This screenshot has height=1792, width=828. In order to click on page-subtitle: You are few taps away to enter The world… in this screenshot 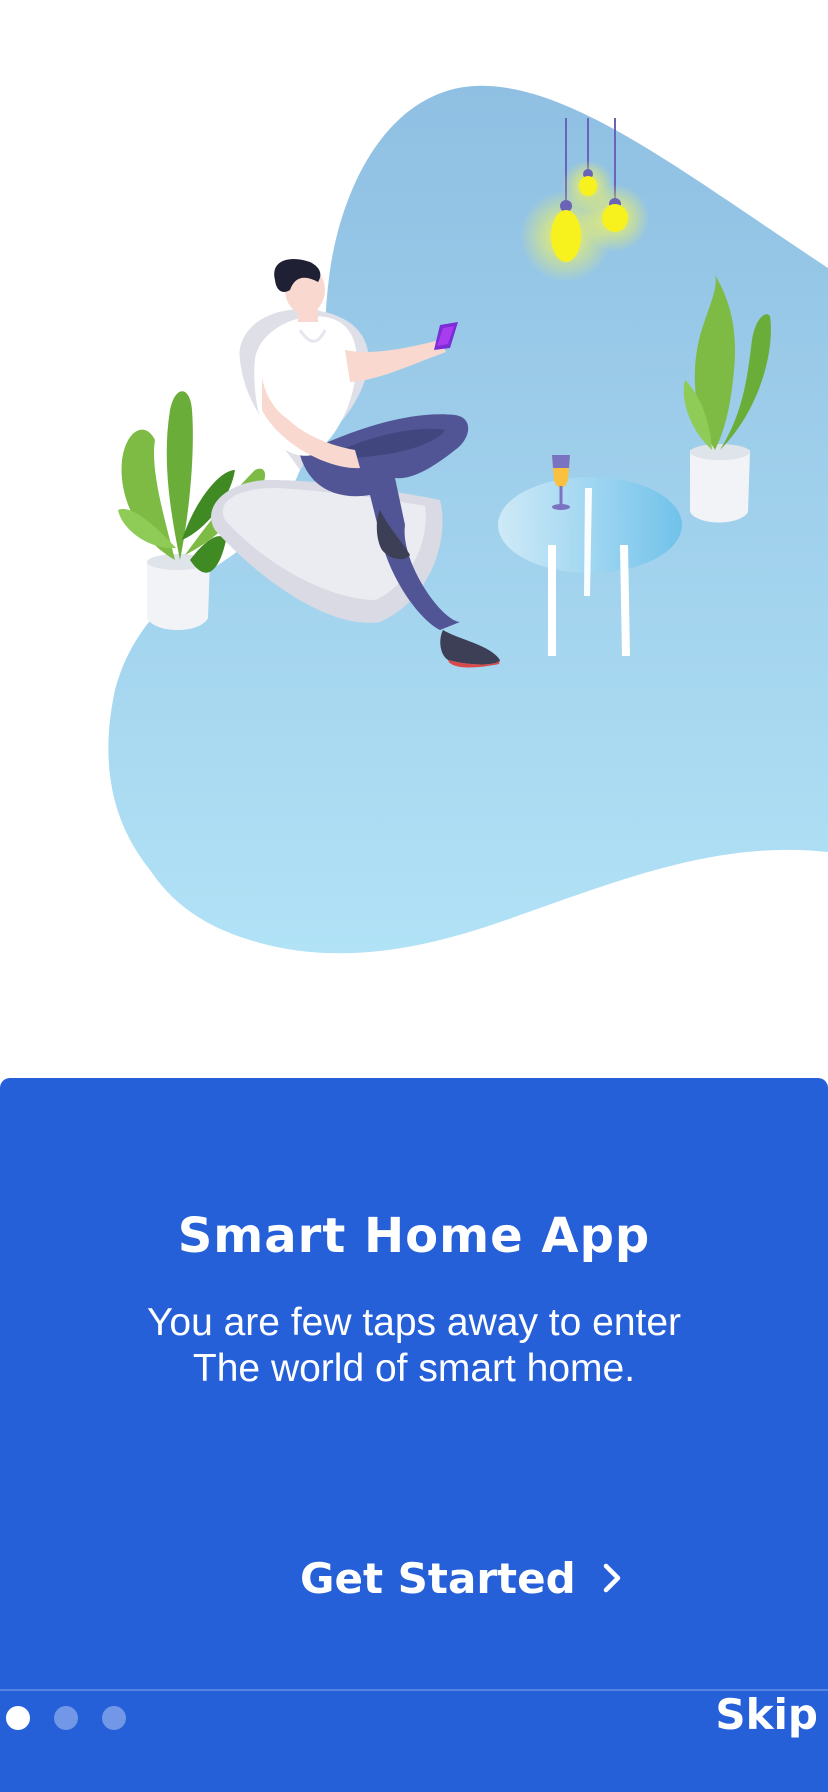, I will do `click(414, 1346)`.